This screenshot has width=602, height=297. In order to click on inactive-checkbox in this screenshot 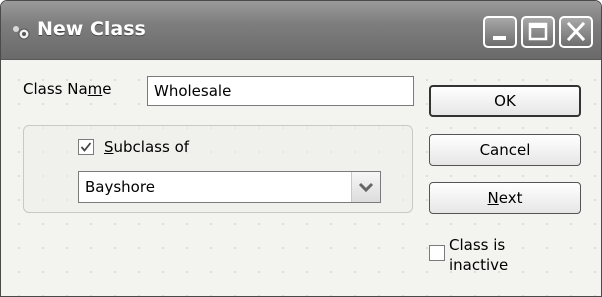, I will do `click(437, 253)`.